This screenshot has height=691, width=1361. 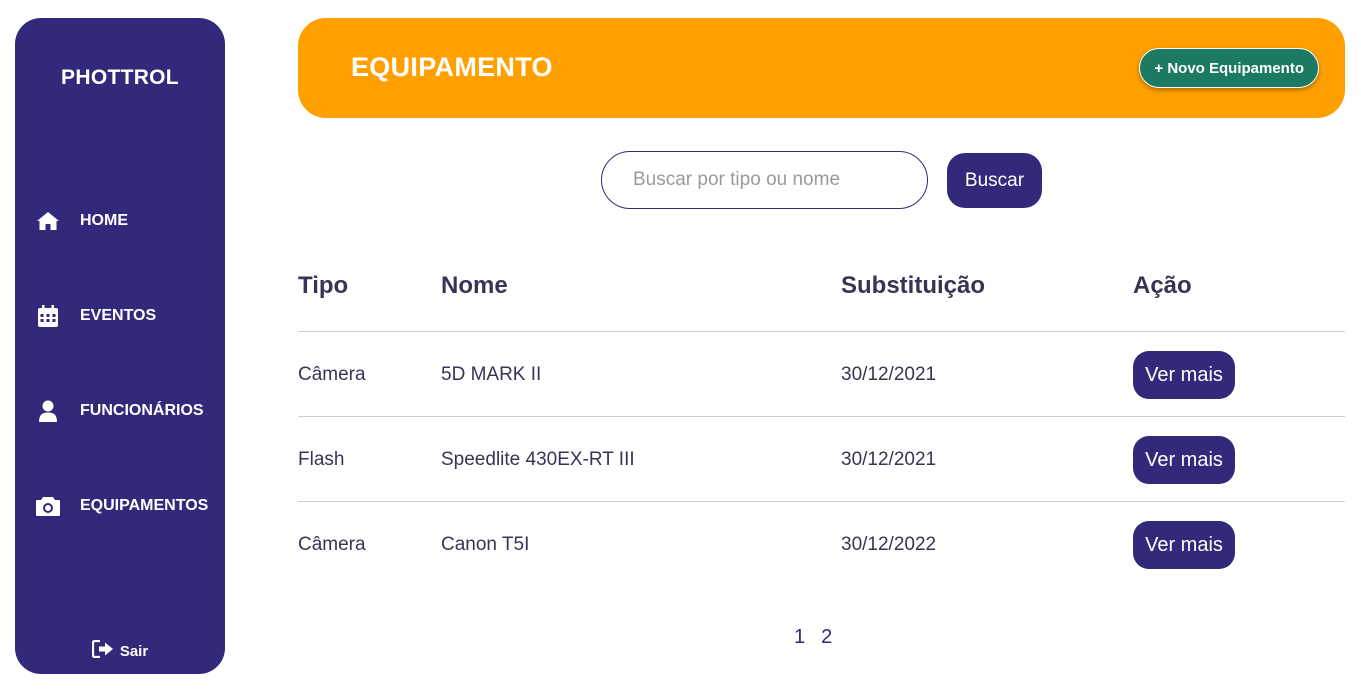 What do you see at coordinates (821, 544) in the screenshot?
I see `table-row: Câmera Canon T5I 30/12/2022 Ver mais` at bounding box center [821, 544].